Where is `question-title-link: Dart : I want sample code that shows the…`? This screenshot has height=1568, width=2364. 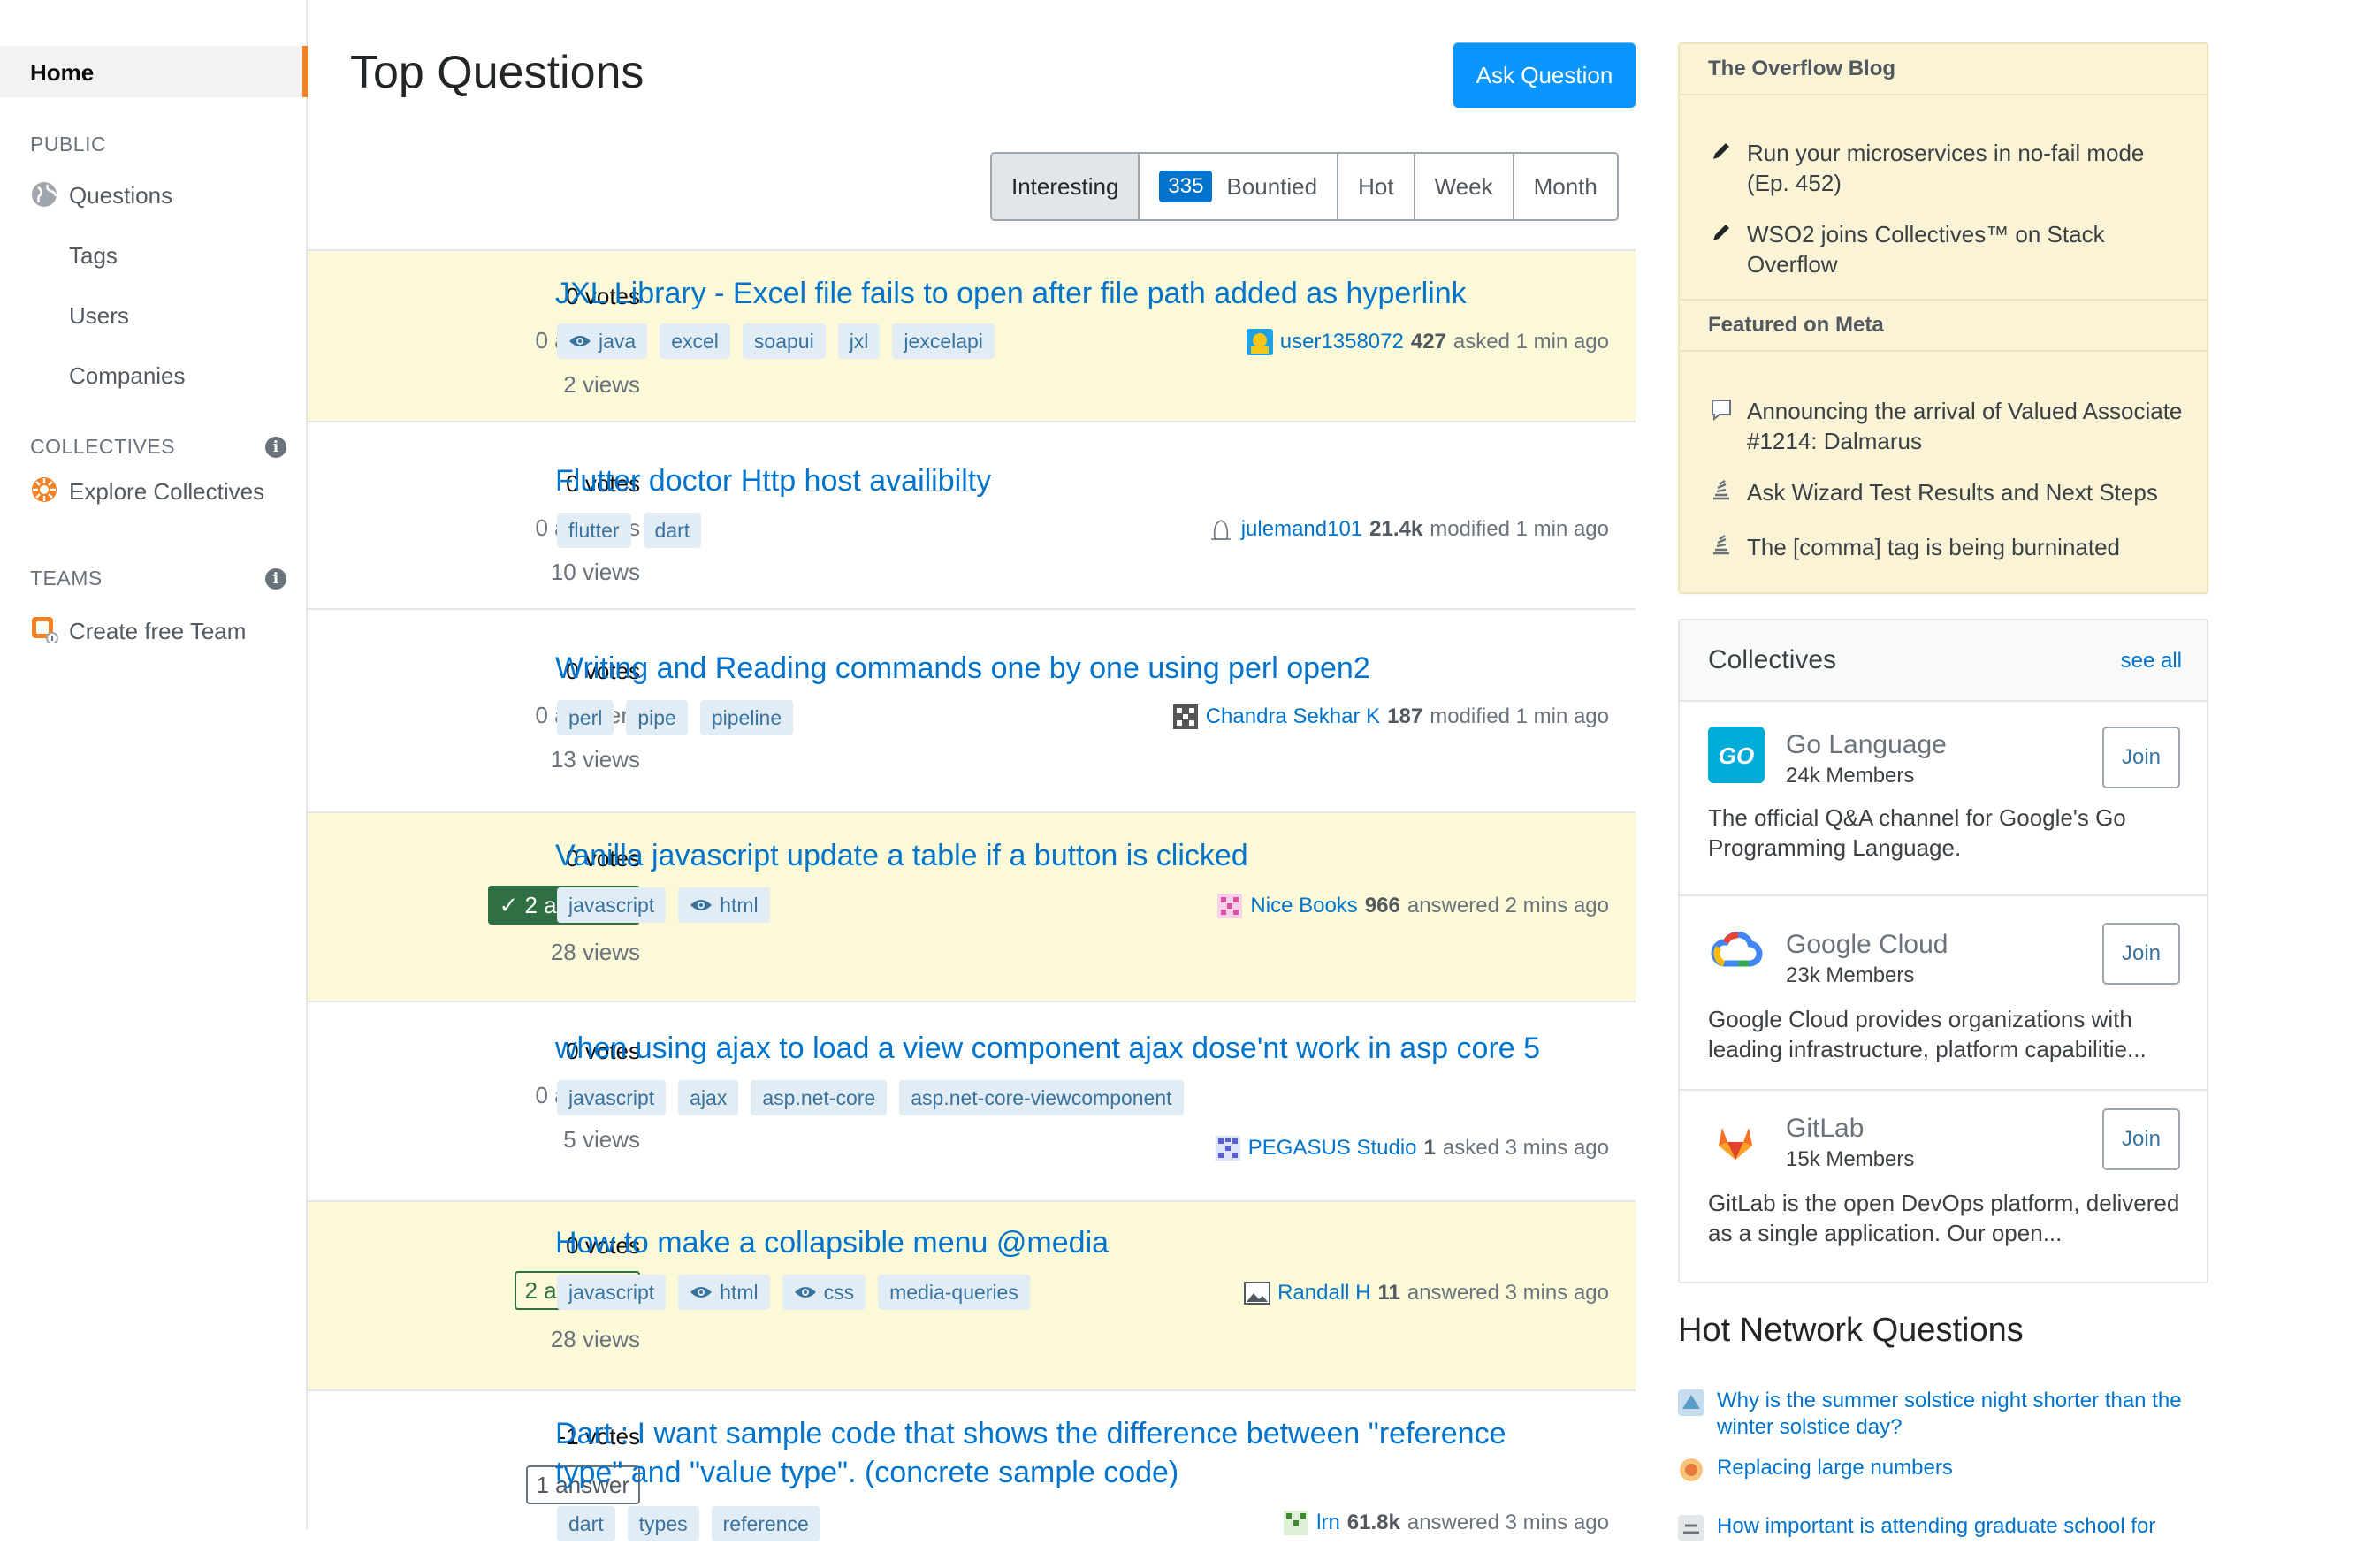 question-title-link: Dart : I want sample code that shows the… is located at coordinates (1031, 1453).